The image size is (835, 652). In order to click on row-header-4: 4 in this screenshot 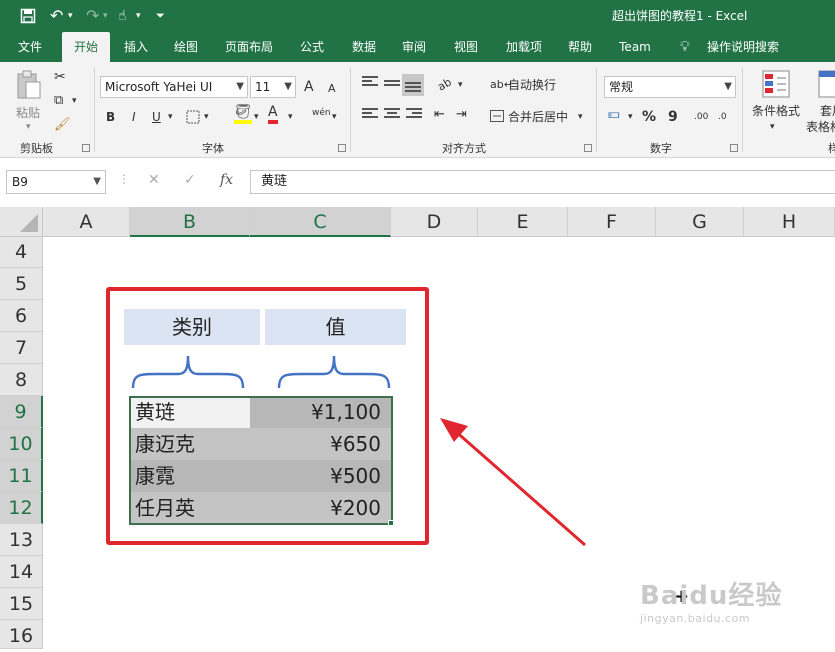, I will do `click(21, 252)`.